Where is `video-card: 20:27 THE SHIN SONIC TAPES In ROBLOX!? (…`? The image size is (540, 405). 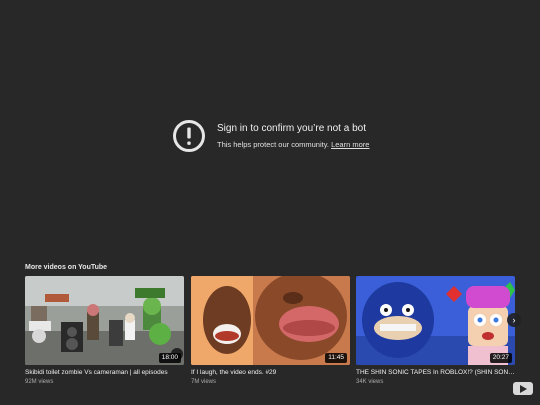
video-card: 20:27 THE SHIN SONIC TAPES In ROBLOX!? (… is located at coordinates (435, 331).